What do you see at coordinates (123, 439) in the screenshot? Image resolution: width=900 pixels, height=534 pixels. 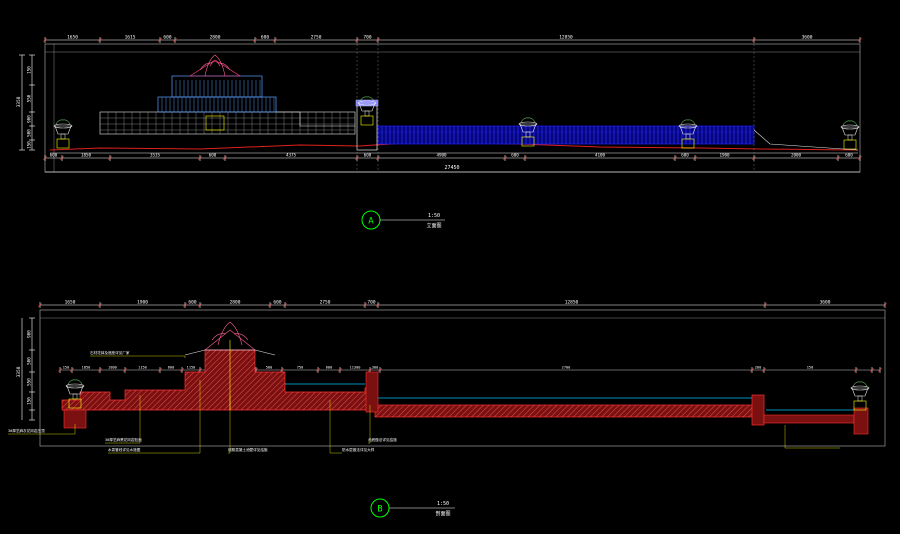 I see `callout-text: 30厚芝麻黑花岗岩贴面` at bounding box center [123, 439].